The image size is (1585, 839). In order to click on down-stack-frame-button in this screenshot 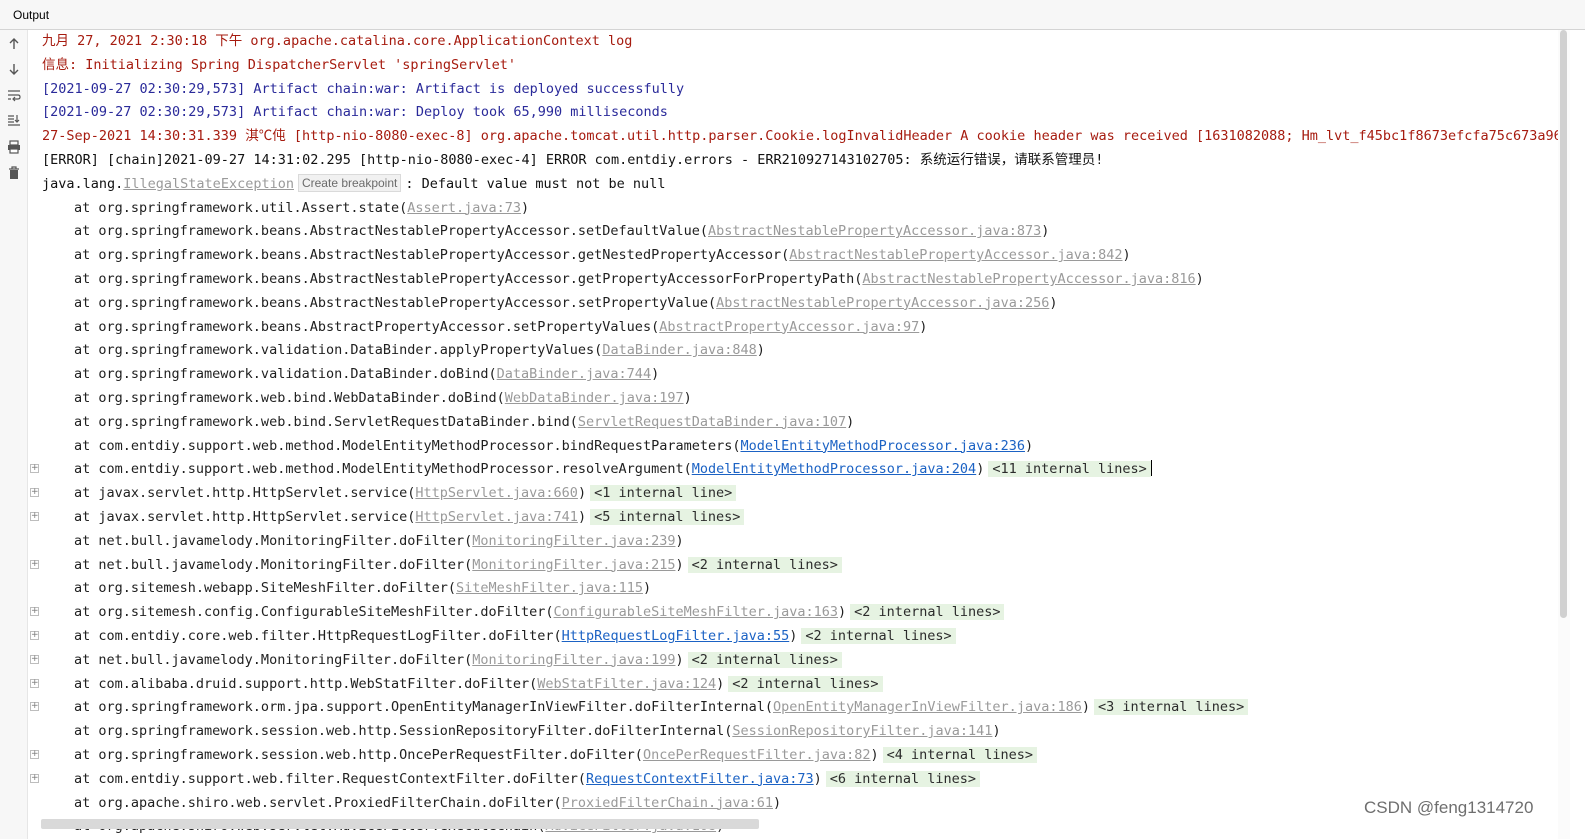, I will do `click(14, 69)`.